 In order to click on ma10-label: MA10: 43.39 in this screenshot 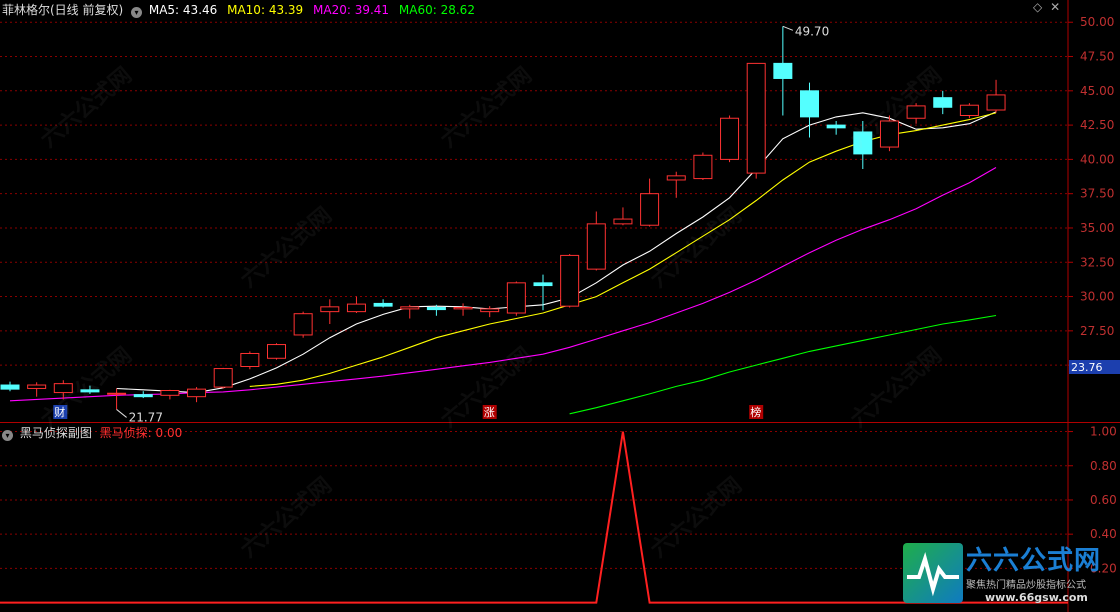, I will do `click(265, 10)`.